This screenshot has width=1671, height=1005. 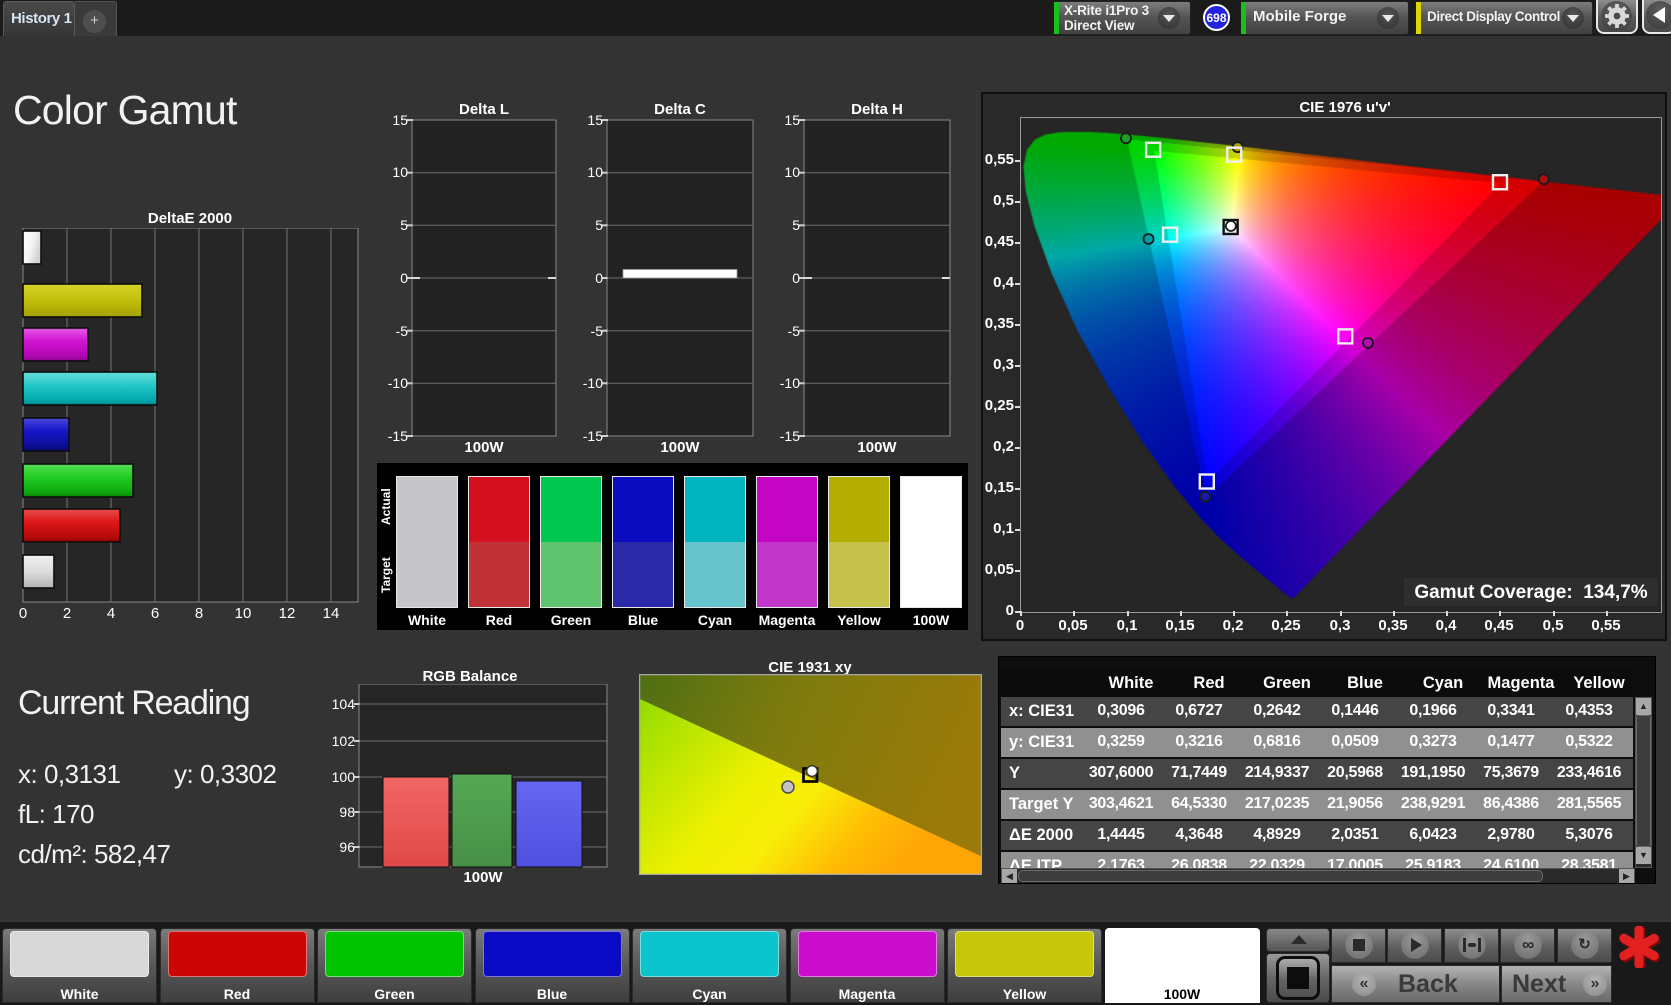 What do you see at coordinates (287, 613) in the screenshot?
I see `svg-text: 12` at bounding box center [287, 613].